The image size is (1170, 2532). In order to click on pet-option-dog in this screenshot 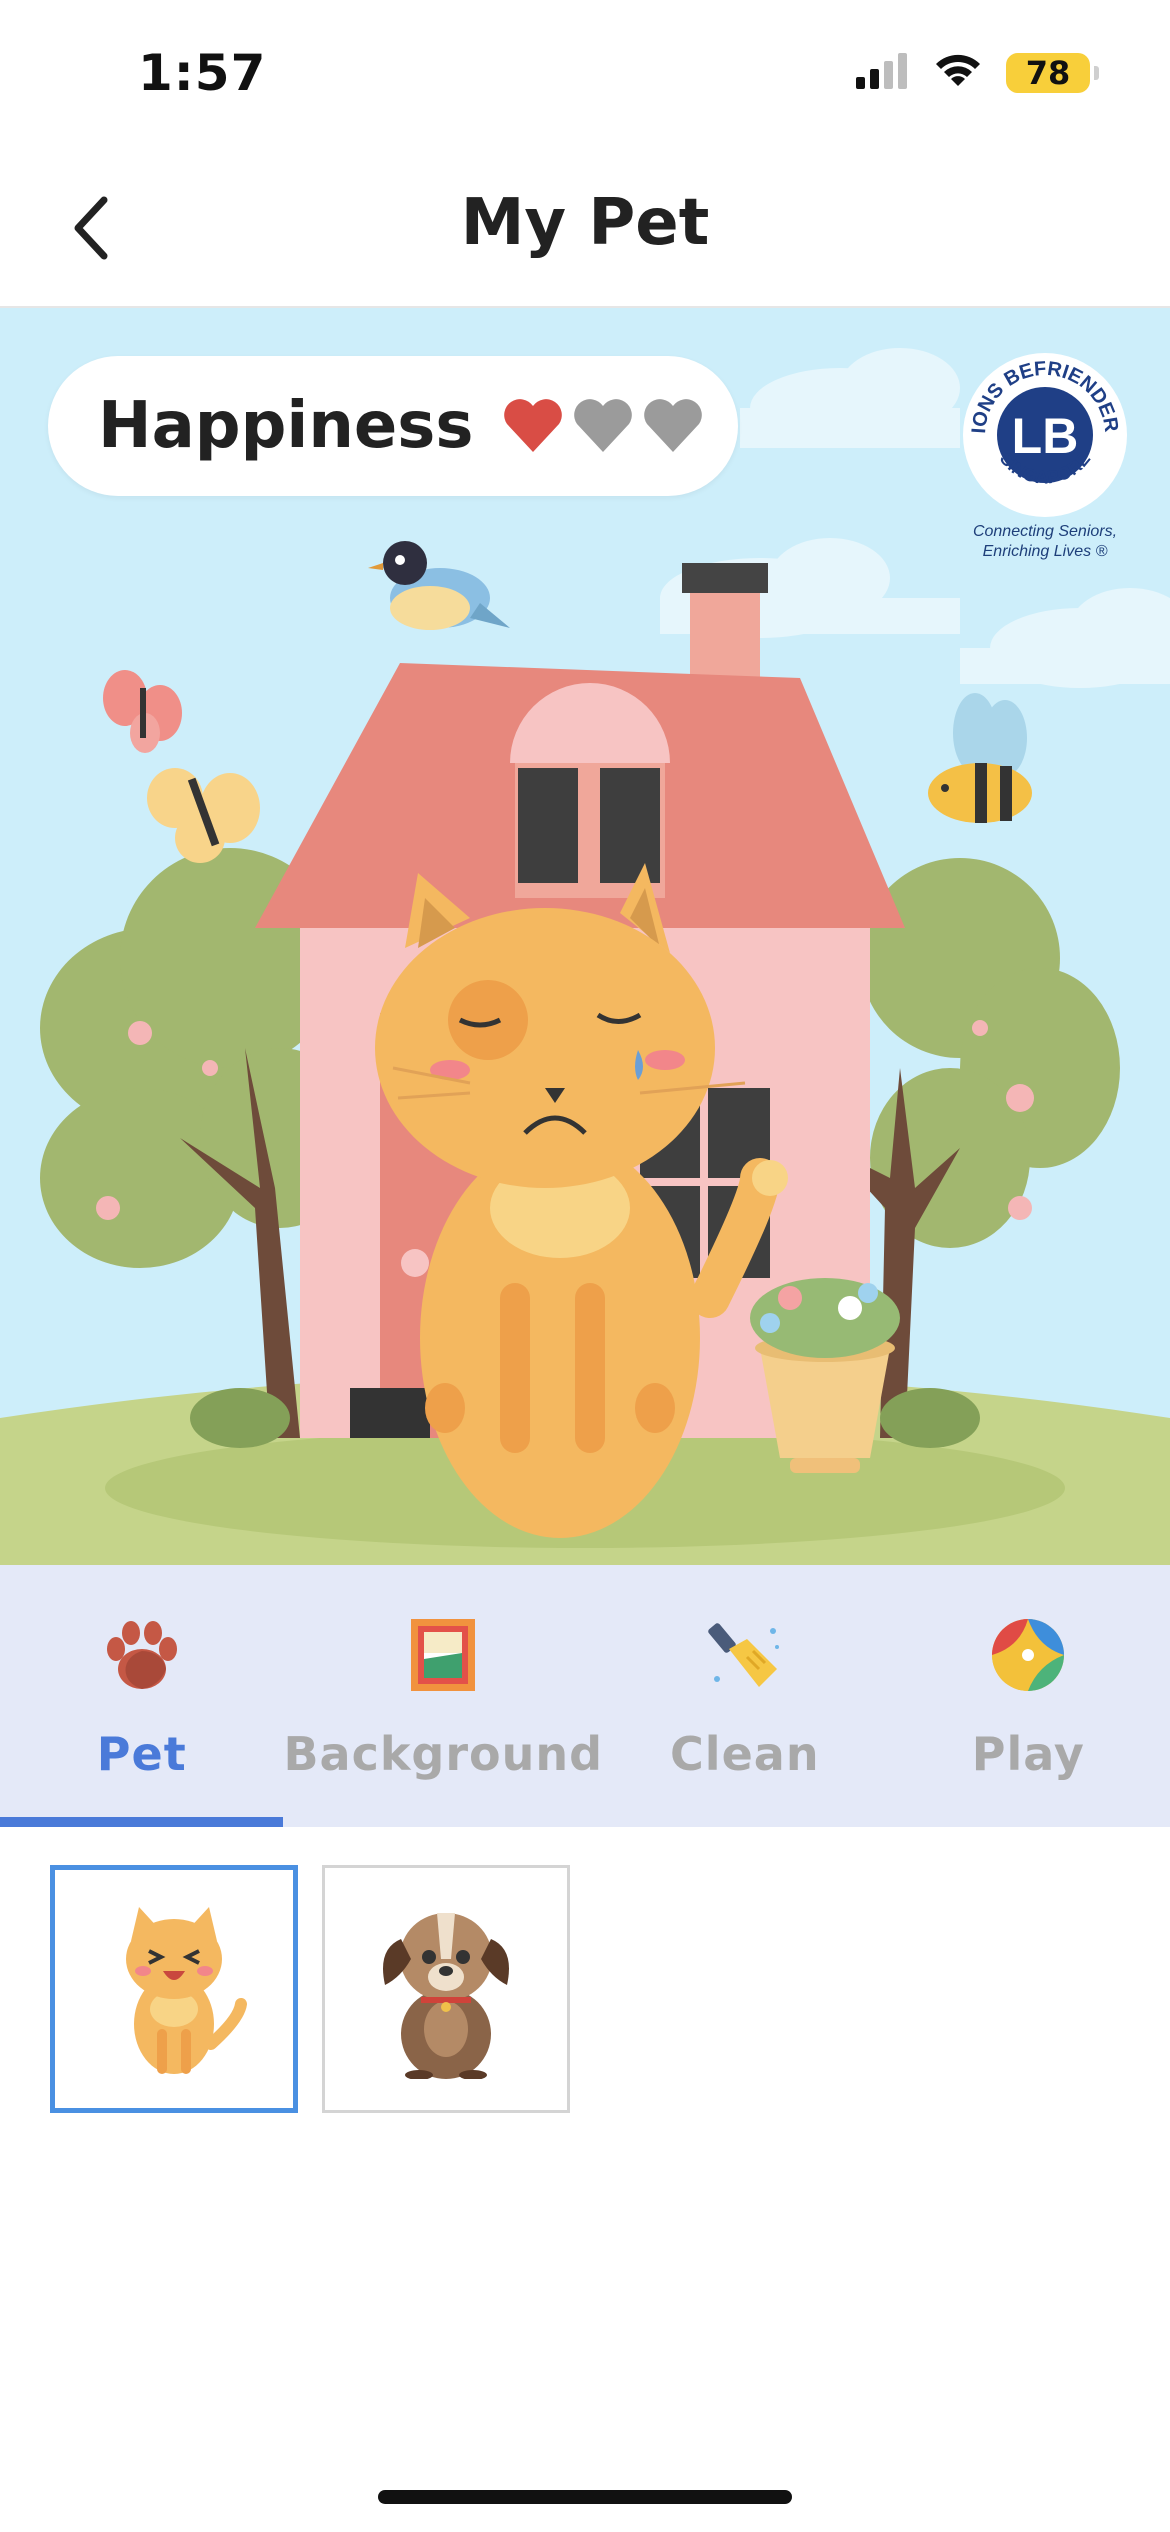, I will do `click(446, 1989)`.